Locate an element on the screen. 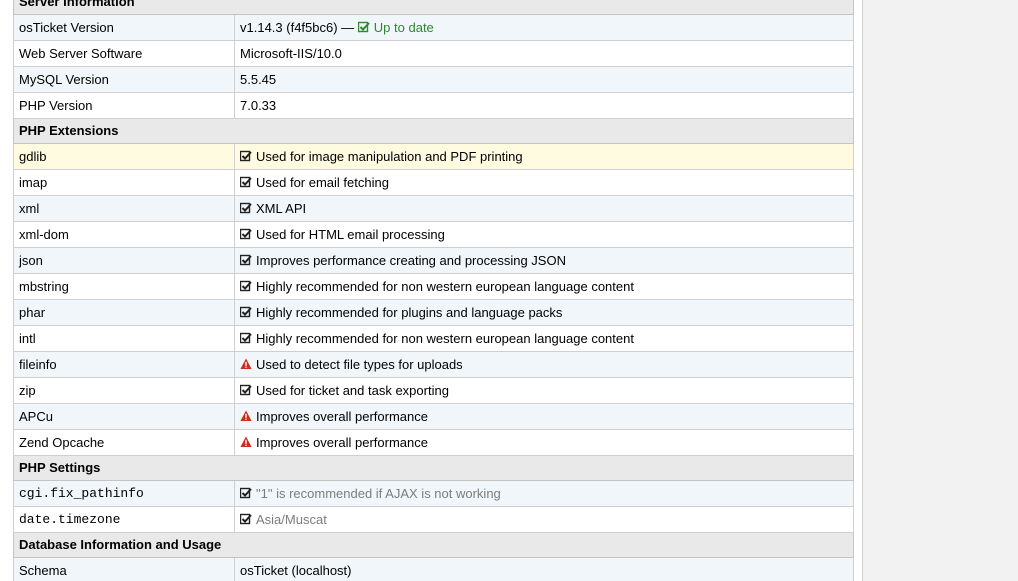  table-row: xml XML API is located at coordinates (433, 208).